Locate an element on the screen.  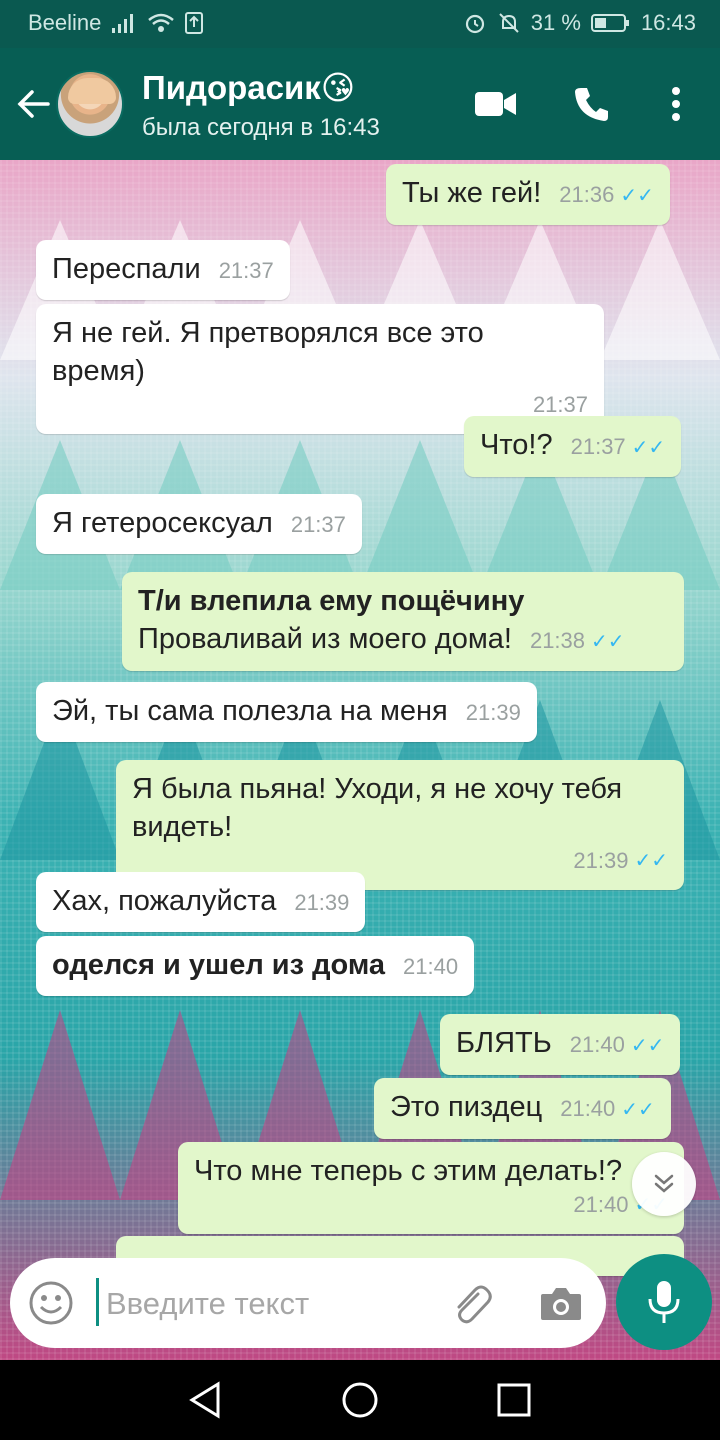
signal-icon is located at coordinates (123, 23).